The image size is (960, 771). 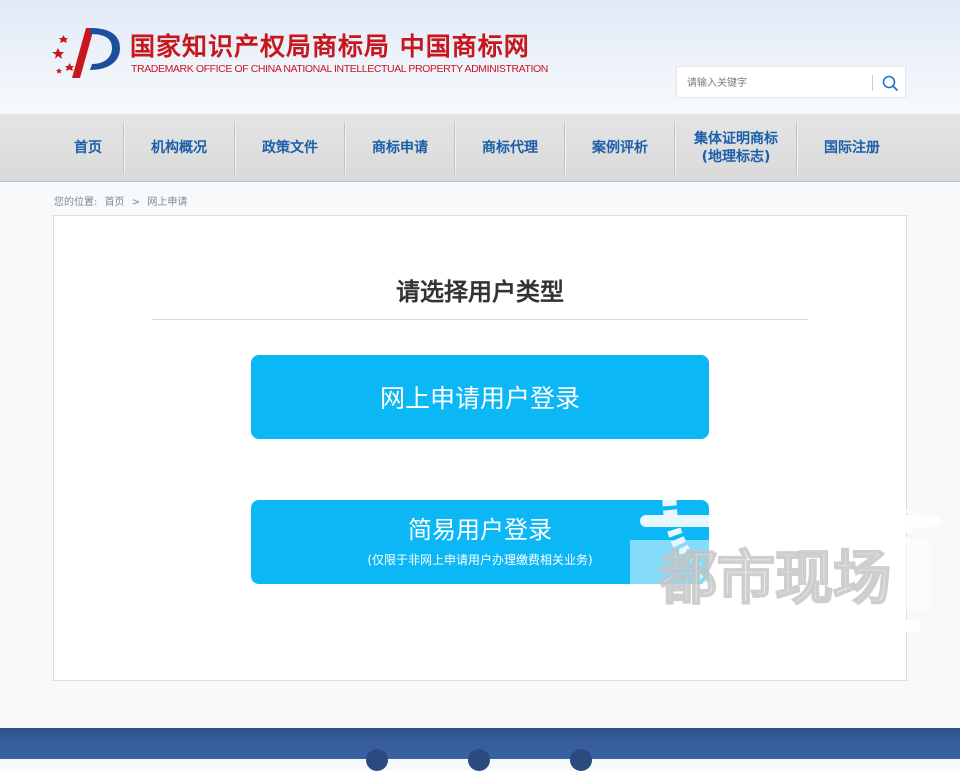 I want to click on breadcrumb-home-link: 首页, so click(x=115, y=202).